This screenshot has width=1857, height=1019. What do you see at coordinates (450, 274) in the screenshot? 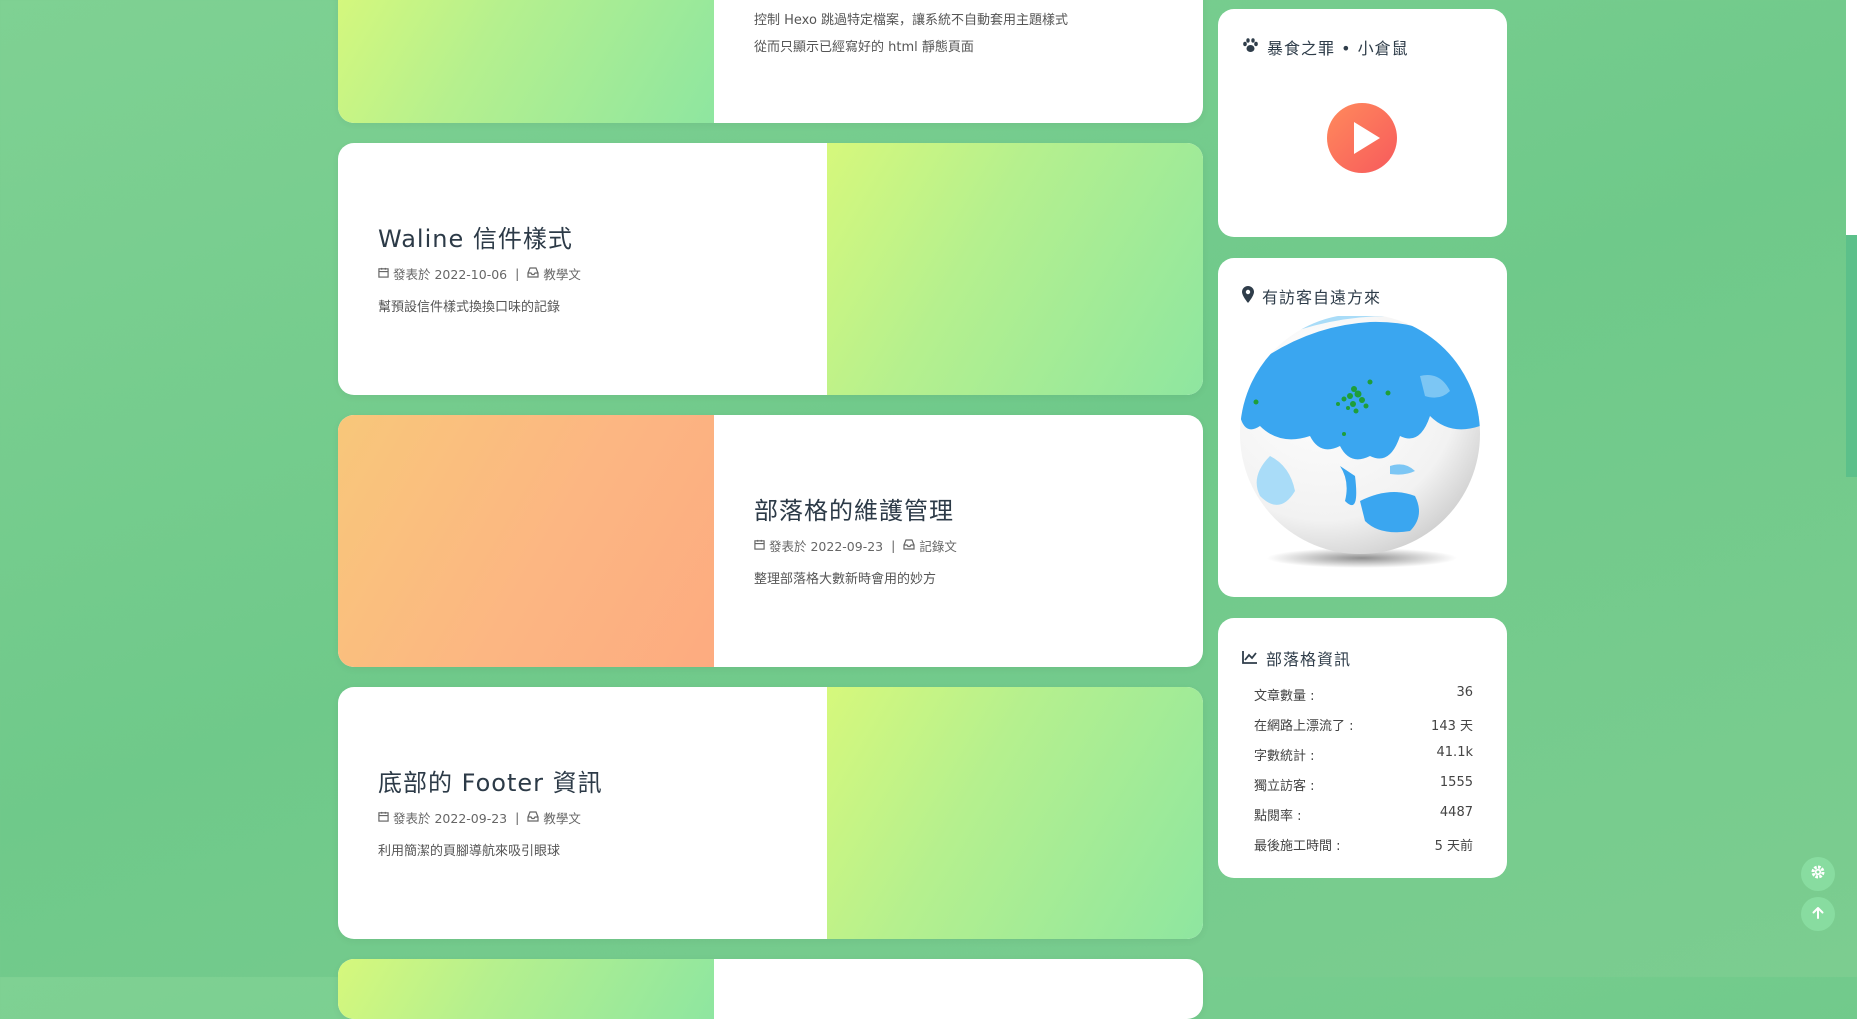
I see `post-date: 發表於 2022-10-06` at bounding box center [450, 274].